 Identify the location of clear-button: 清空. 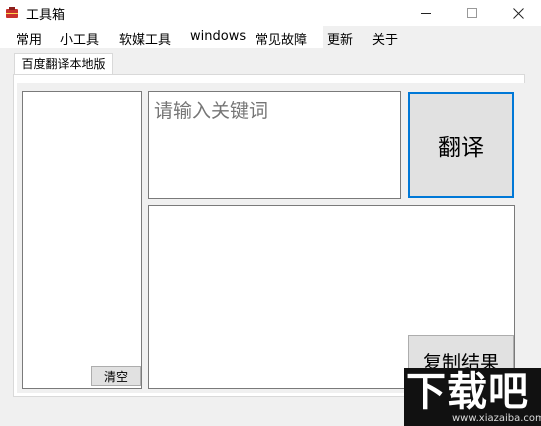
(116, 376).